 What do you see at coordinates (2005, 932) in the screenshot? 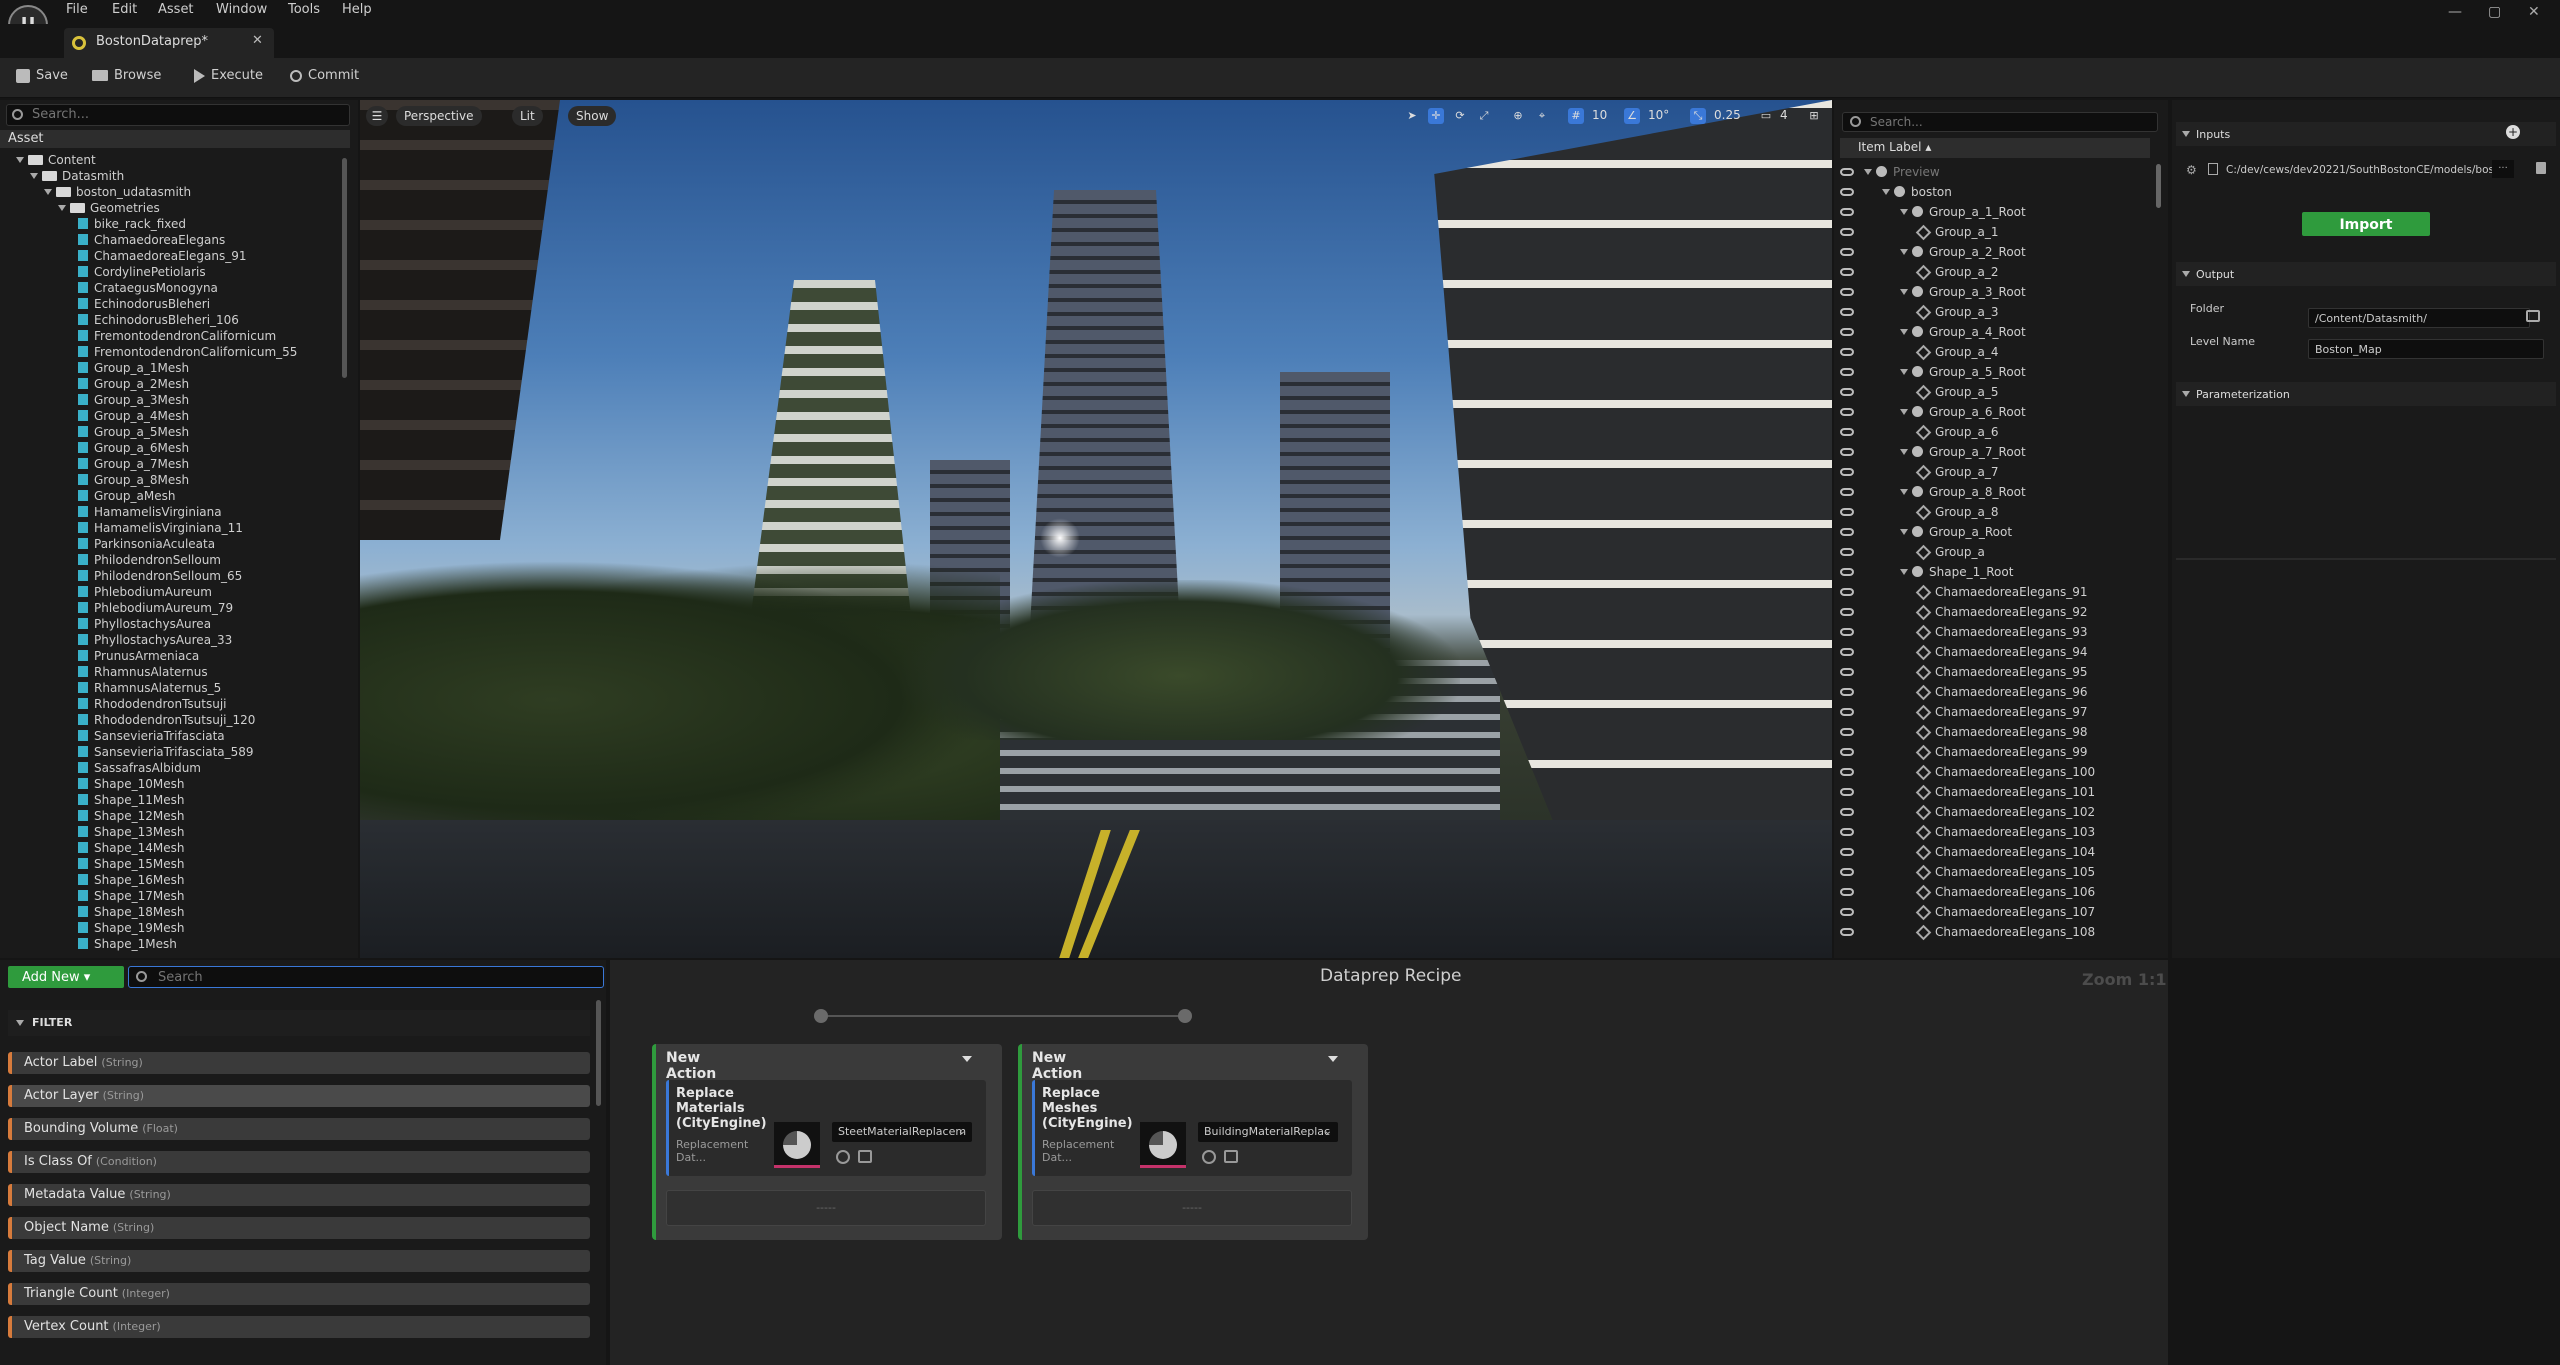
I see `outliner-row: ChamaedoreaElegans_108` at bounding box center [2005, 932].